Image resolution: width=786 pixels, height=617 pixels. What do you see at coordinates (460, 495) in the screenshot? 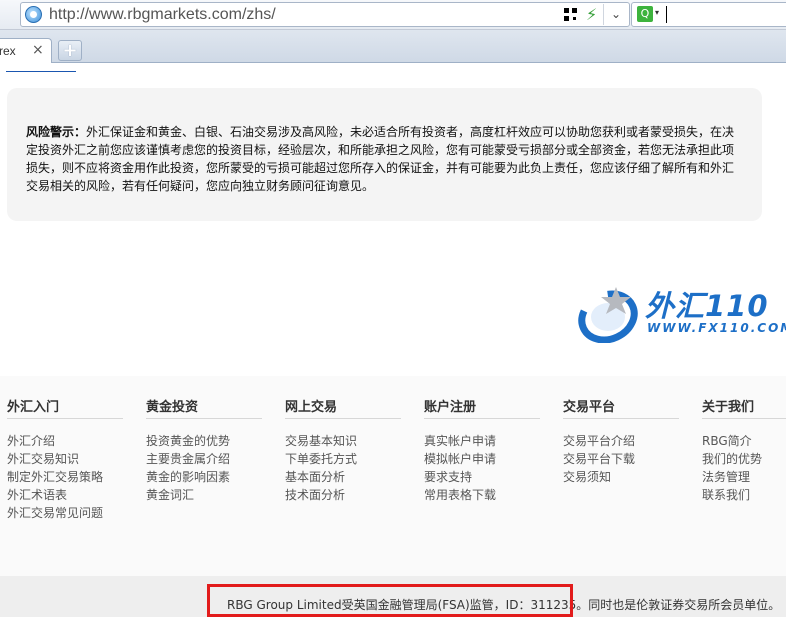
I see `footer-link: 常用表格下载` at bounding box center [460, 495].